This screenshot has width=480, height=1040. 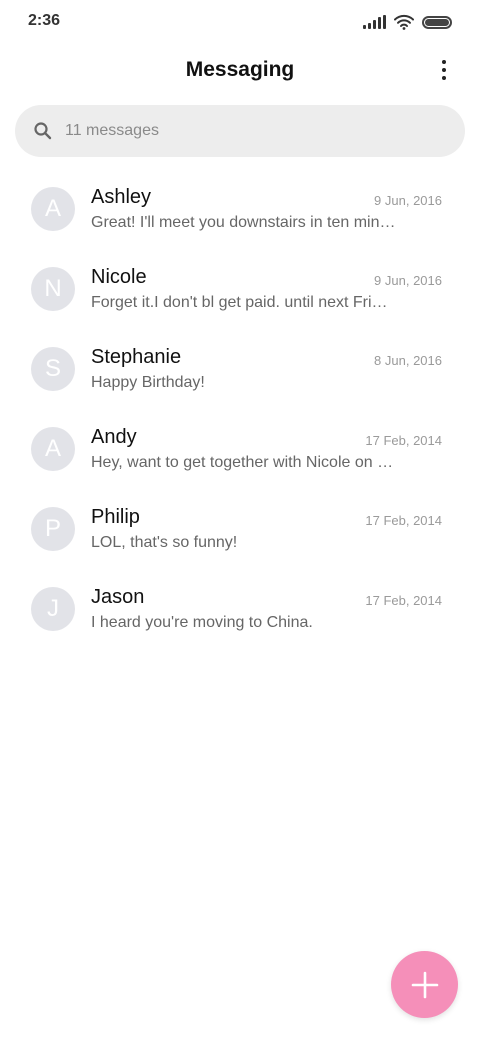 What do you see at coordinates (43, 131) in the screenshot?
I see `search-icon` at bounding box center [43, 131].